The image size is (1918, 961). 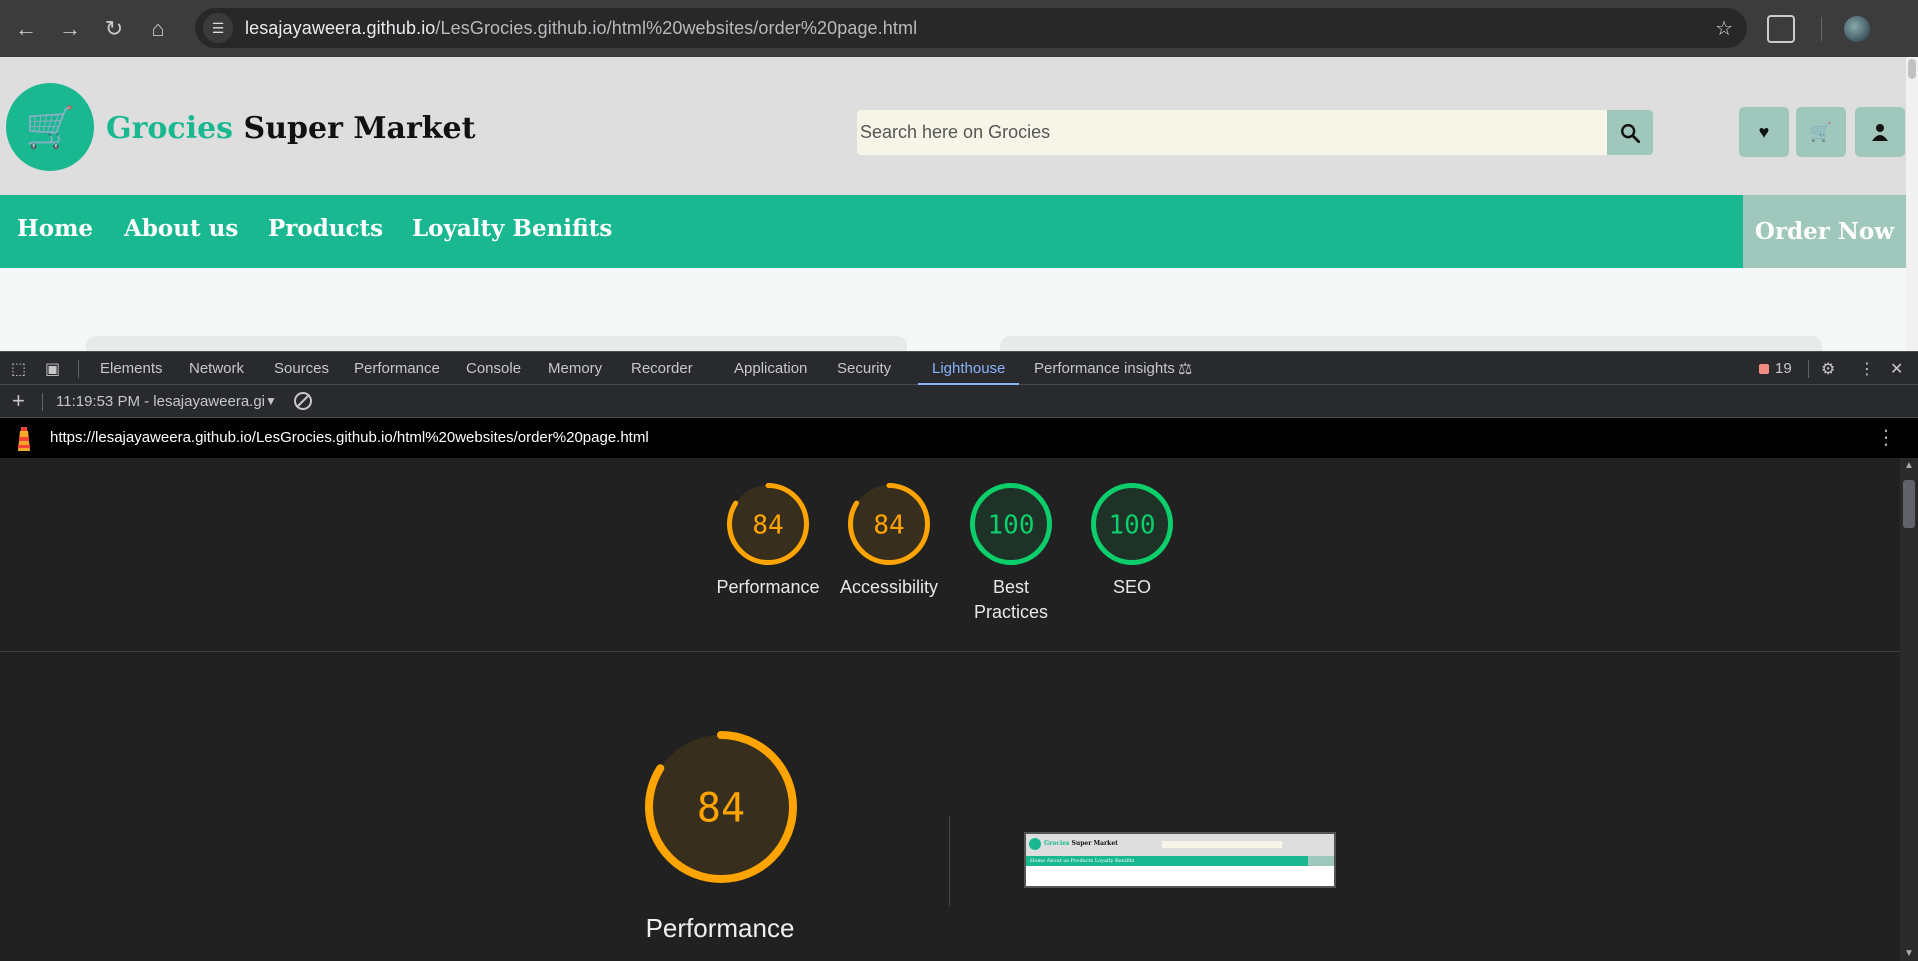 I want to click on home-icon: ⌂, so click(x=158, y=29).